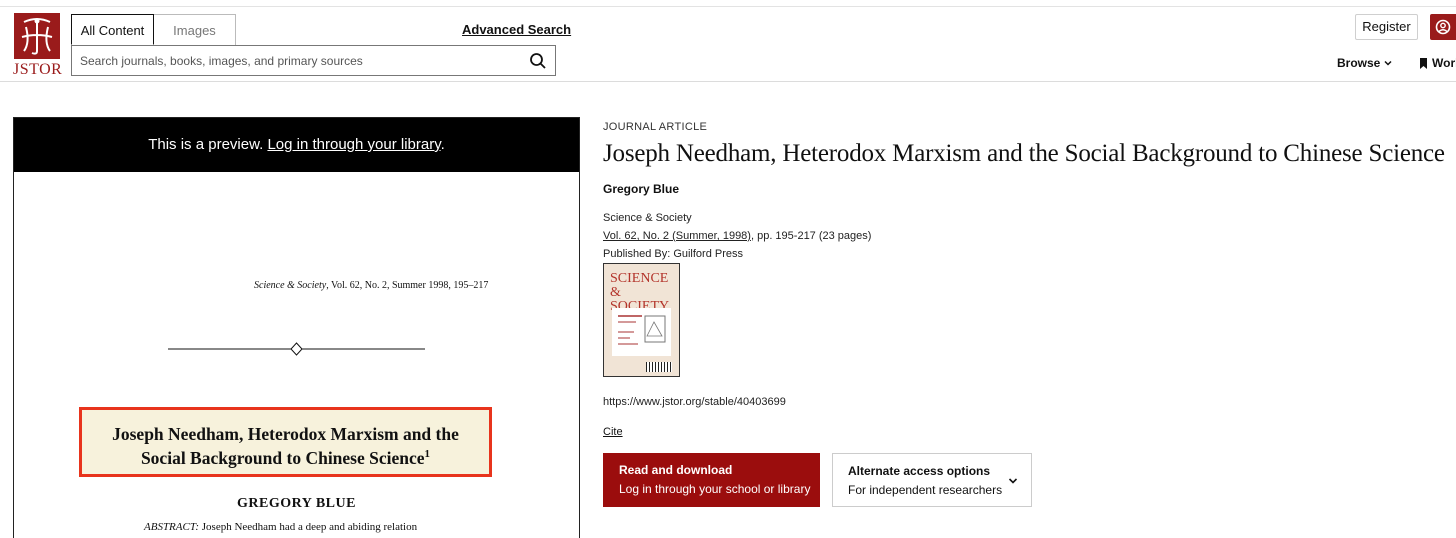  I want to click on register-button: Register, so click(1386, 27).